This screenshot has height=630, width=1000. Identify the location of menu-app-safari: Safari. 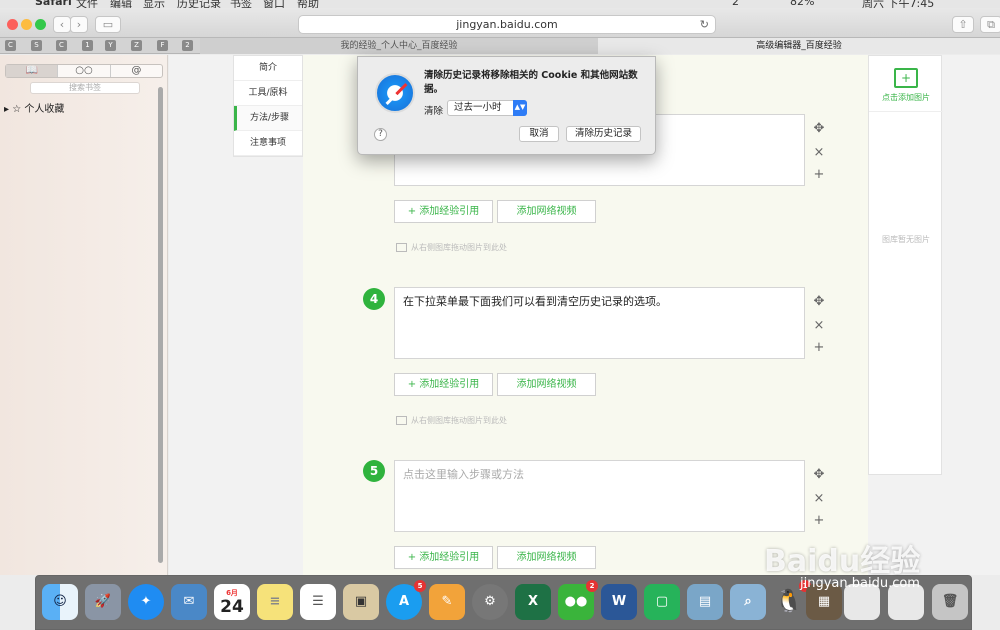
(53, 4).